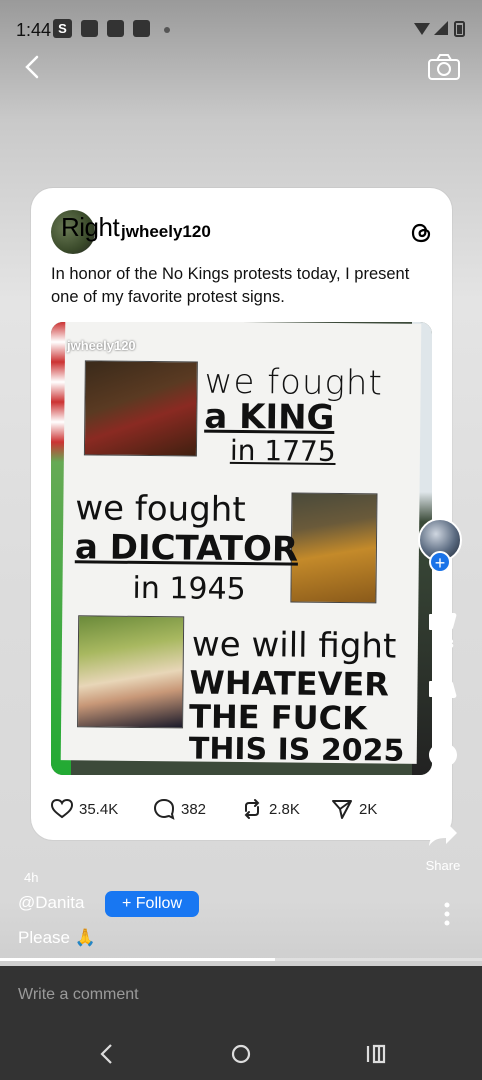 This screenshot has height=1080, width=482. Describe the element at coordinates (443, 865) in the screenshot. I see `share-label: Share` at that location.